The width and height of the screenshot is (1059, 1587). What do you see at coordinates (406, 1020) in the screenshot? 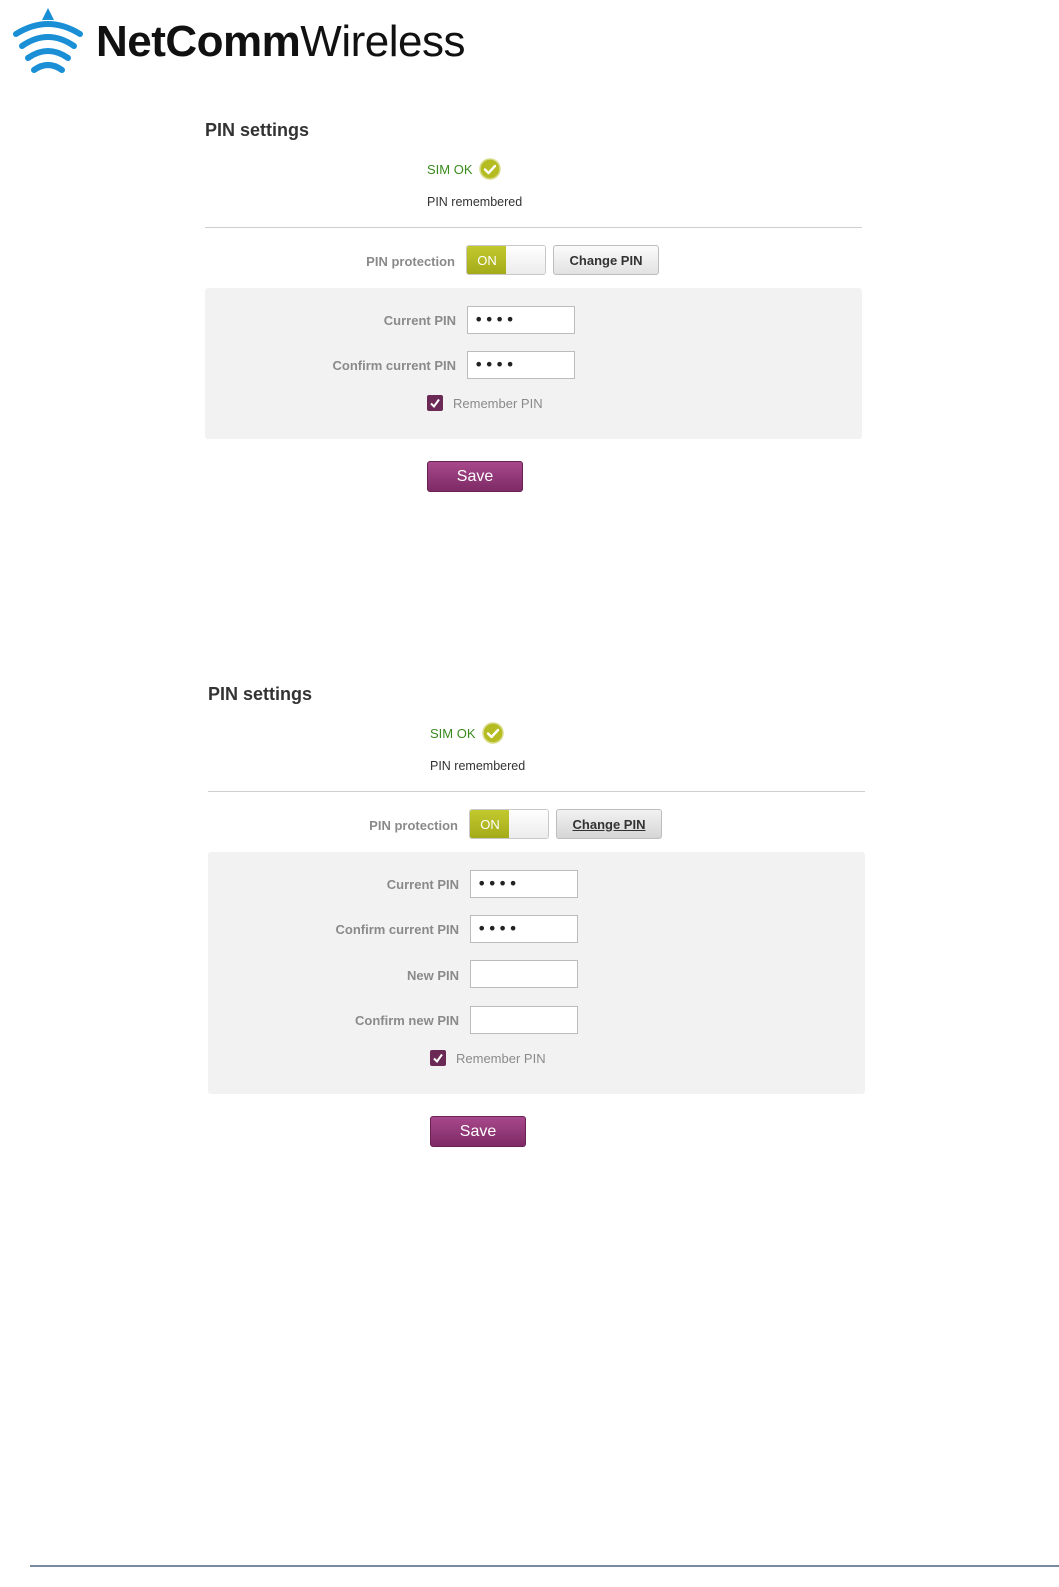
I see `confirm-new-pin-label: Confirm new PIN` at bounding box center [406, 1020].